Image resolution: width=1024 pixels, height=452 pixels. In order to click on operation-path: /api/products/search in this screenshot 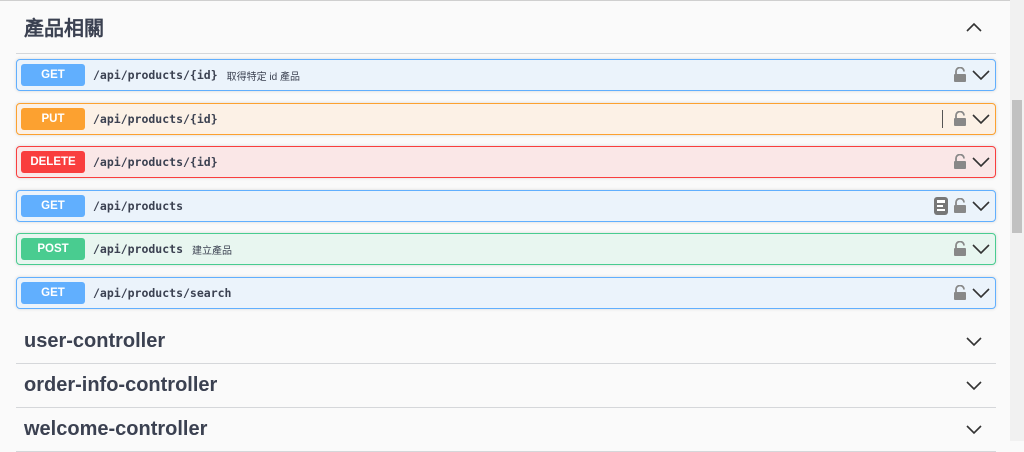, I will do `click(162, 292)`.